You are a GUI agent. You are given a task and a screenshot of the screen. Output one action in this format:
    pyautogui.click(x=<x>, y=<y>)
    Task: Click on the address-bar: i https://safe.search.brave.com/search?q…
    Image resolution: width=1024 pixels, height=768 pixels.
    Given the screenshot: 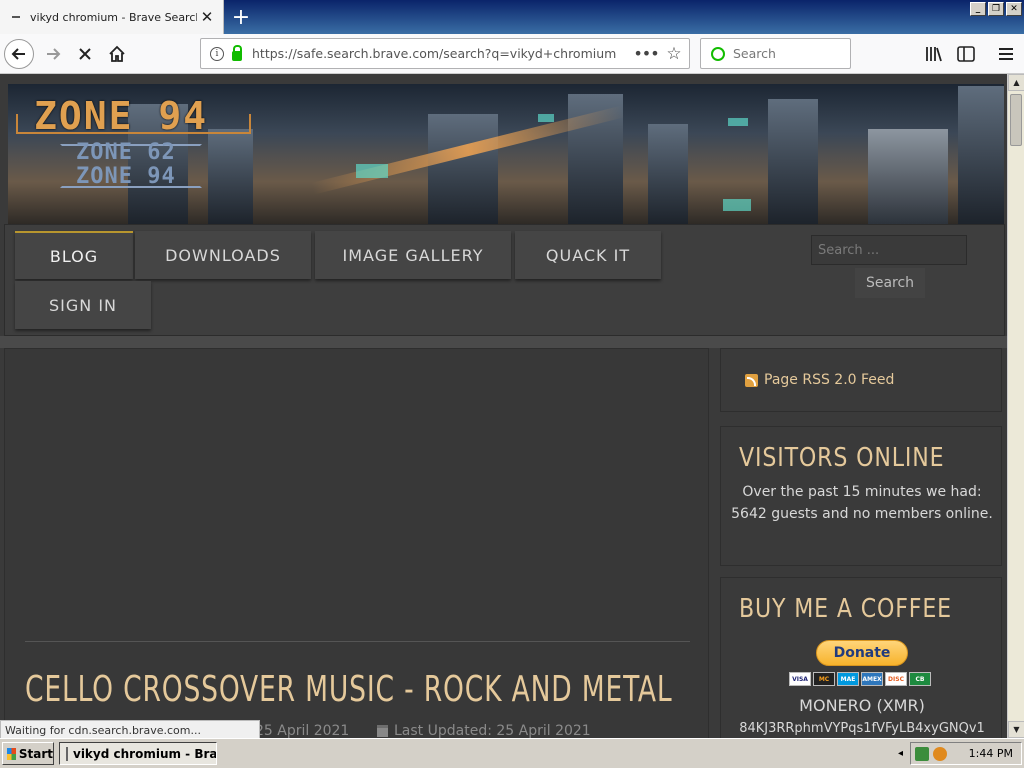 What is the action you would take?
    pyautogui.click(x=445, y=53)
    